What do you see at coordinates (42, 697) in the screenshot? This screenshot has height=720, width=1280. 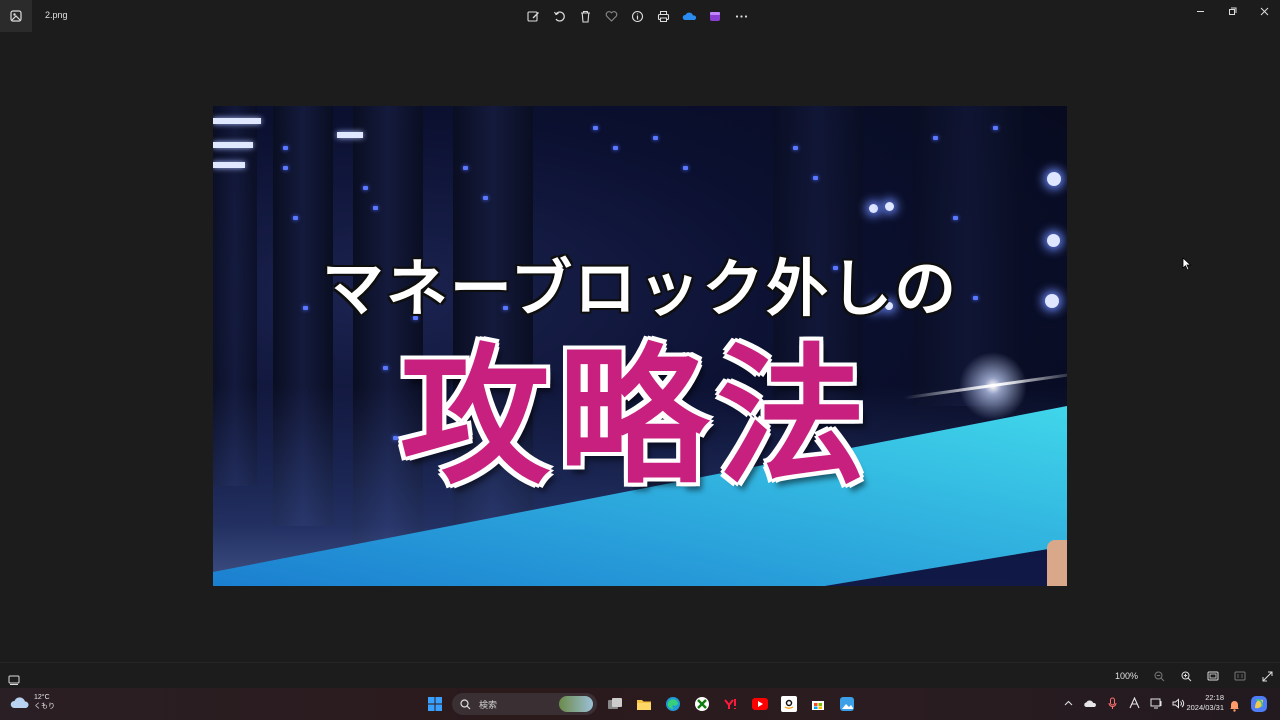 I see `weather-temperature: 12°C` at bounding box center [42, 697].